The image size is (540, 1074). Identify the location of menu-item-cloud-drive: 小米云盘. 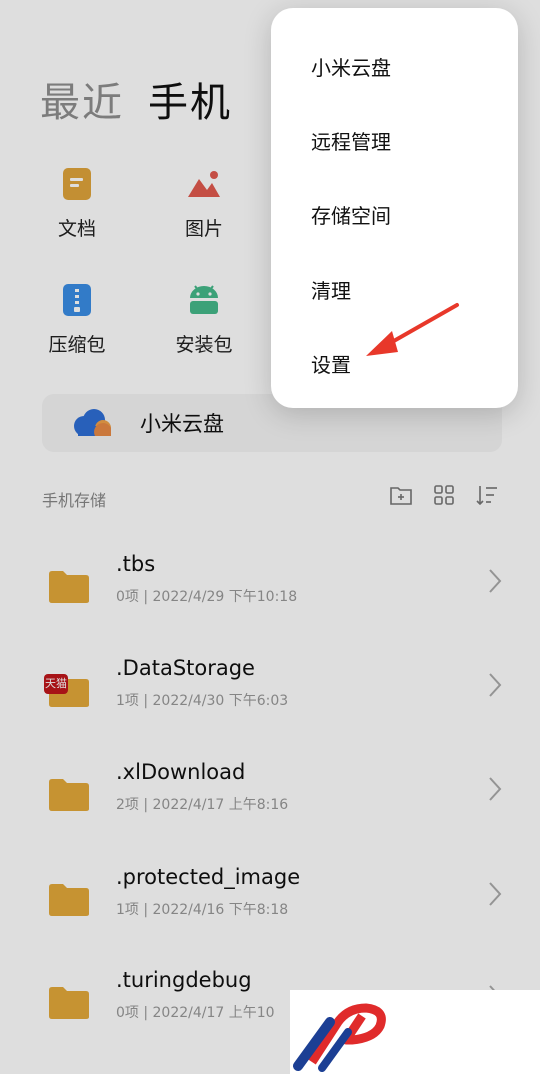
(351, 66).